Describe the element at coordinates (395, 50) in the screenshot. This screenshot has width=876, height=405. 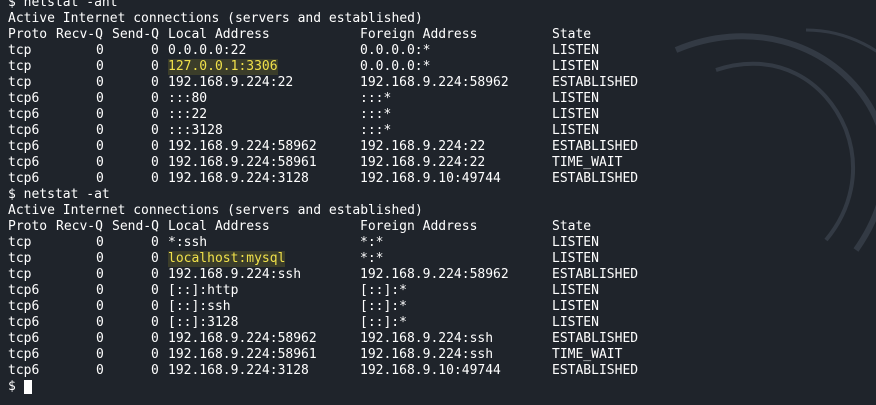
I see `foreign-address-cell: 0.0.0.0:*` at that location.